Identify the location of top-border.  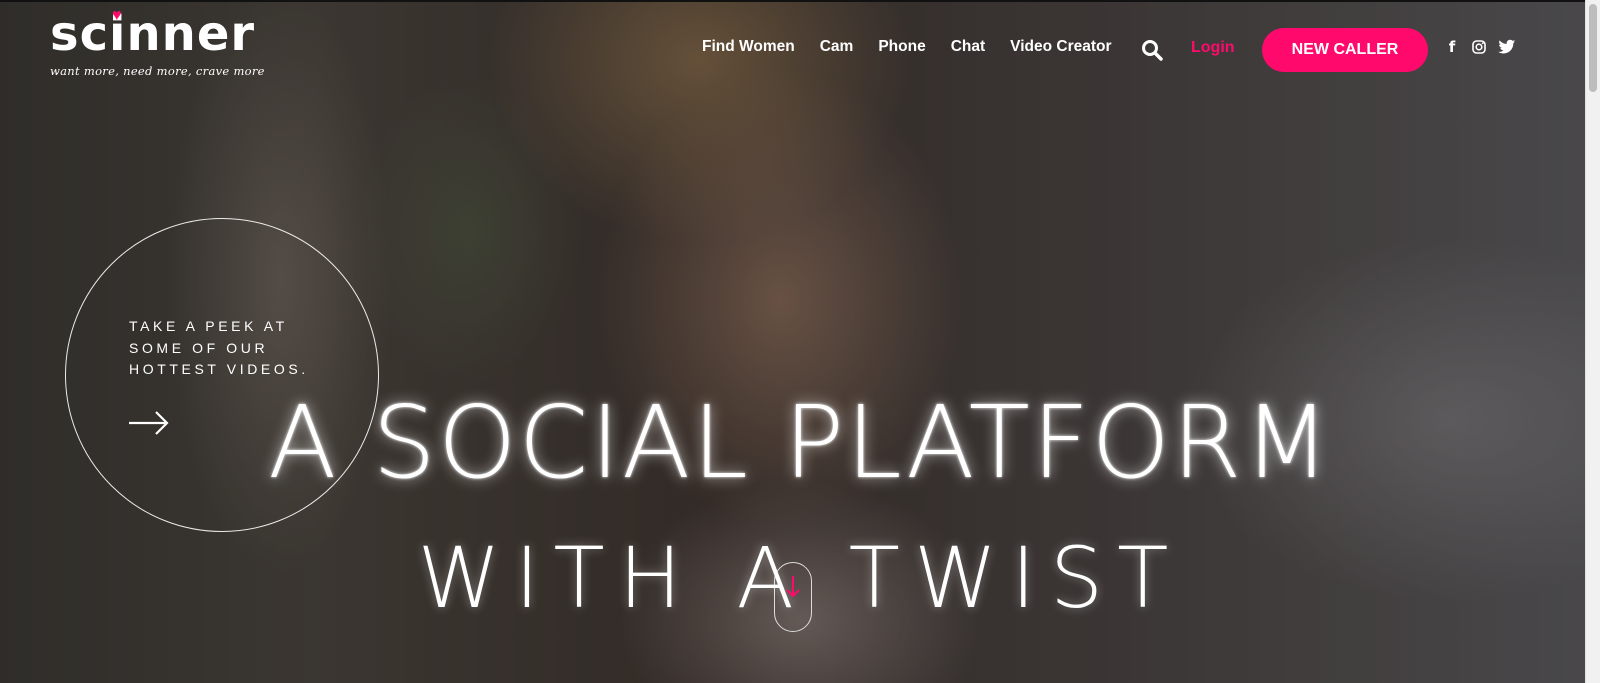
(800, 1).